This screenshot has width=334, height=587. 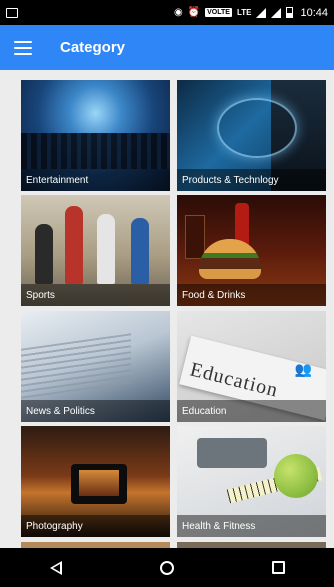 I want to click on category-card-health-fitness: Health & Fitness, so click(x=251, y=481).